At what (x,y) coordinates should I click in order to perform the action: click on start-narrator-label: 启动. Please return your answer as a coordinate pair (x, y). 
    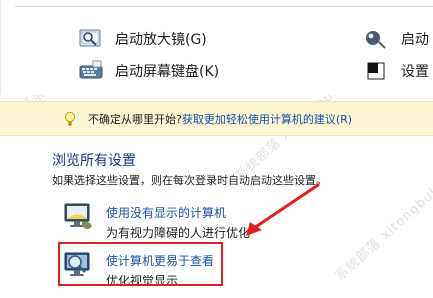
    Looking at the image, I should click on (415, 40).